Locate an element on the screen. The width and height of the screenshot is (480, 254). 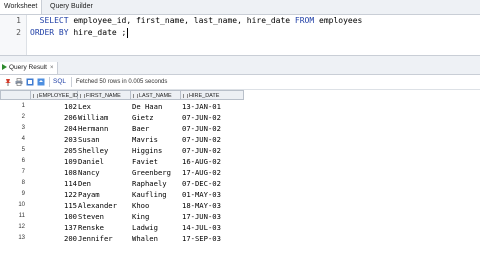
cell-last-name: De Haan is located at coordinates (156, 106).